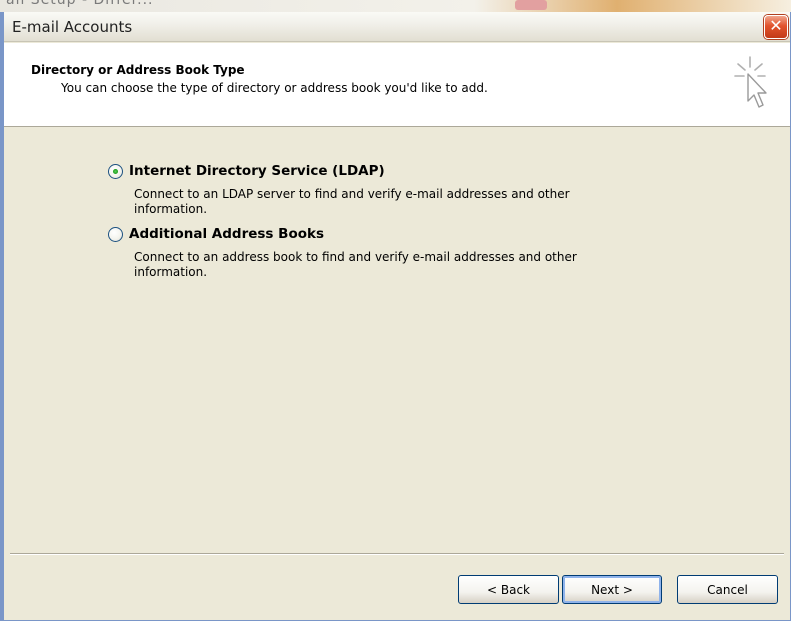  What do you see at coordinates (72, 27) in the screenshot?
I see `dialog-title: E-mail Accounts` at bounding box center [72, 27].